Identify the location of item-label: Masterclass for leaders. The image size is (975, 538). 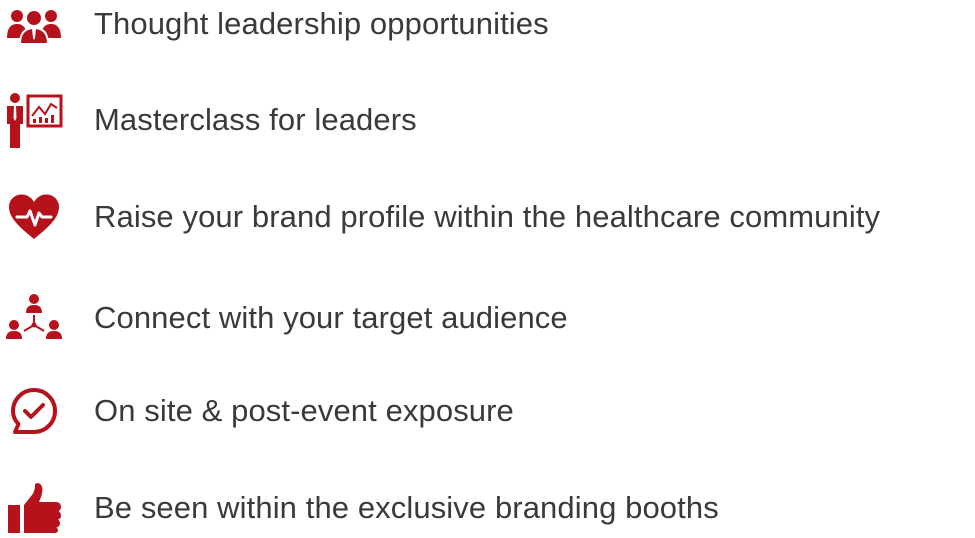
(255, 119).